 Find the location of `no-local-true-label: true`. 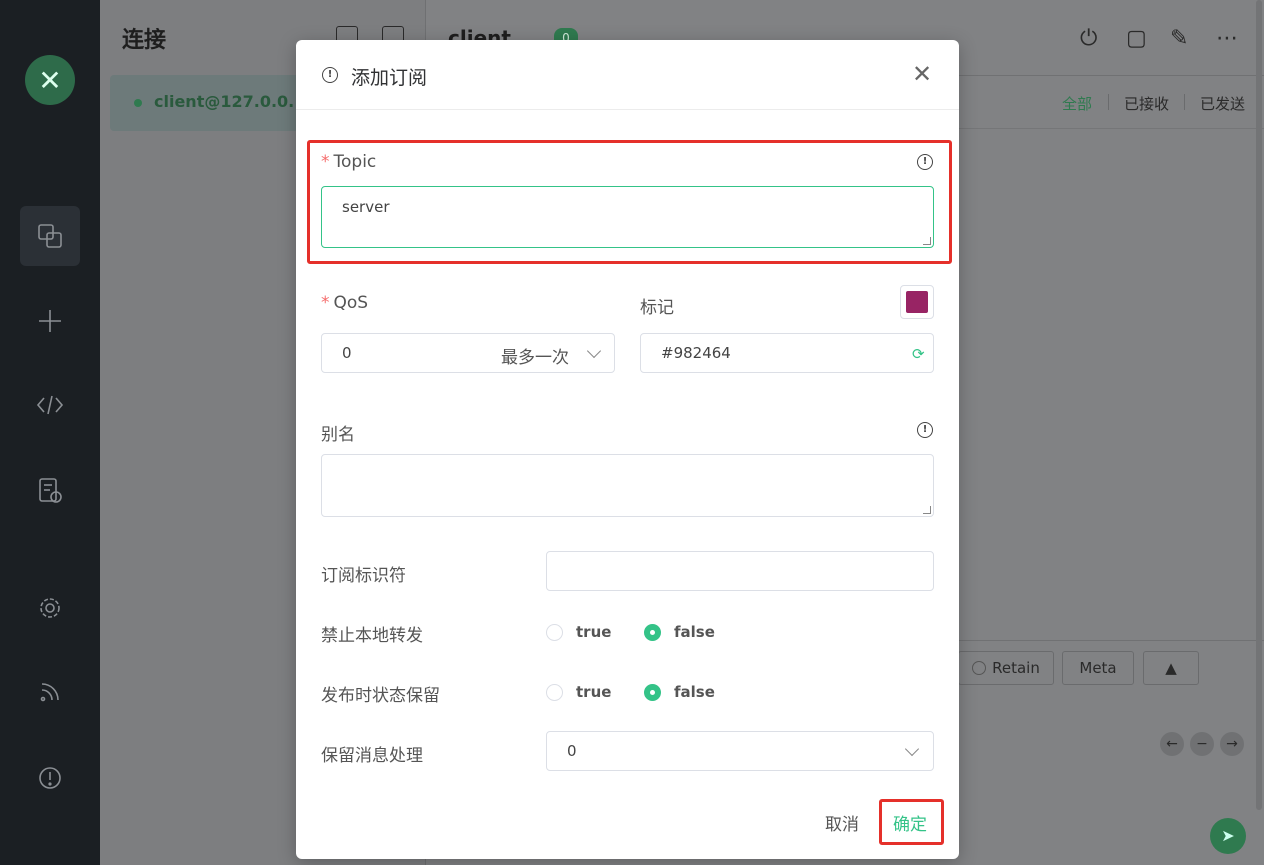

no-local-true-label: true is located at coordinates (593, 632).